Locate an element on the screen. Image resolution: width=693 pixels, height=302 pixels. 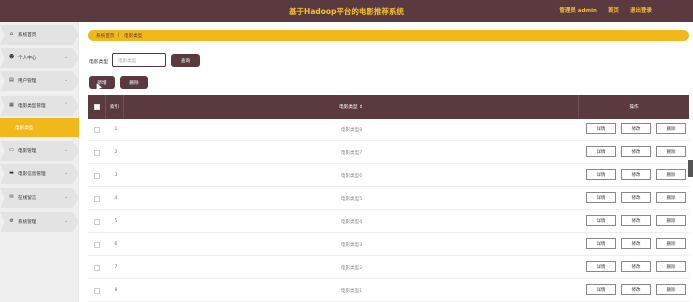
header-select-all is located at coordinates (97, 107).